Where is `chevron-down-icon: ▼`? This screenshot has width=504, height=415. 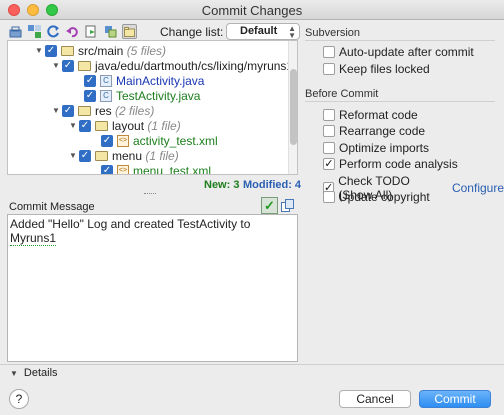 chevron-down-icon: ▼ is located at coordinates (14, 373).